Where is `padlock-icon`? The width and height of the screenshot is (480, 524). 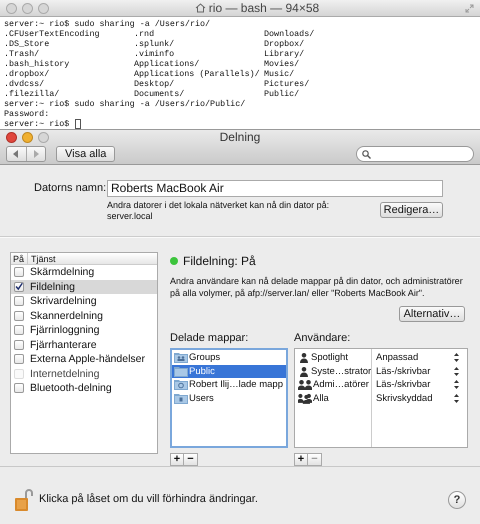 padlock-icon is located at coordinates (24, 500).